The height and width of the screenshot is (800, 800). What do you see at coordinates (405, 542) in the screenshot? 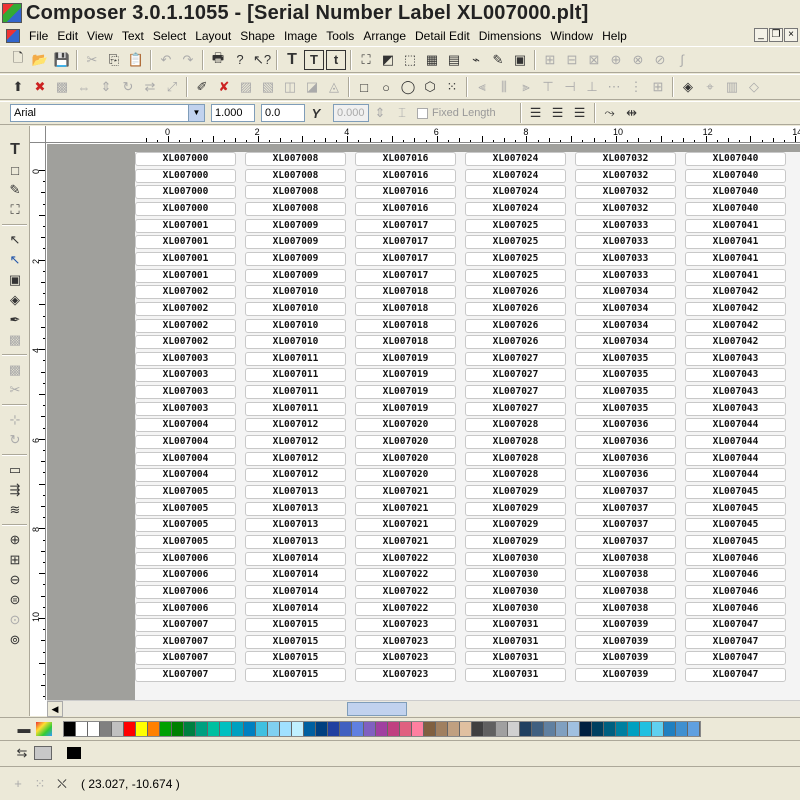
I see `serial-label: XL007021` at bounding box center [405, 542].